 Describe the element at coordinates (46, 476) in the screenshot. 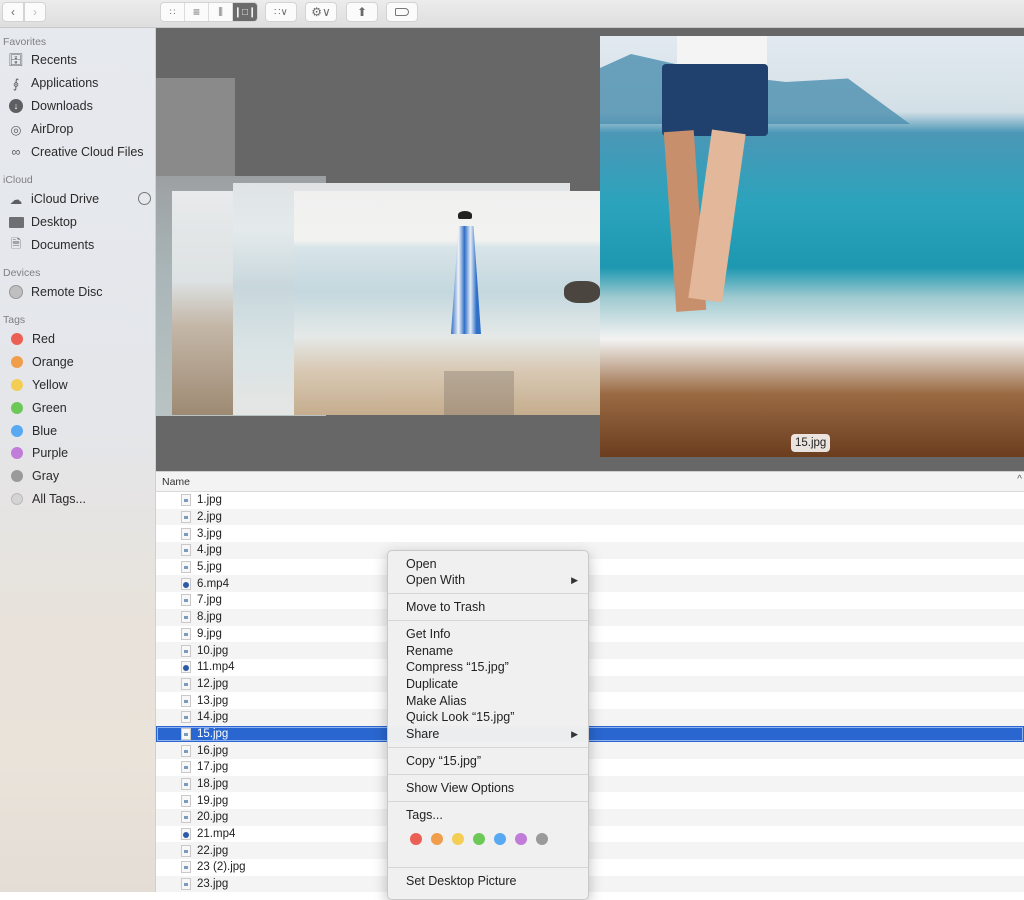

I see `sidebar-item-label: Gray` at that location.